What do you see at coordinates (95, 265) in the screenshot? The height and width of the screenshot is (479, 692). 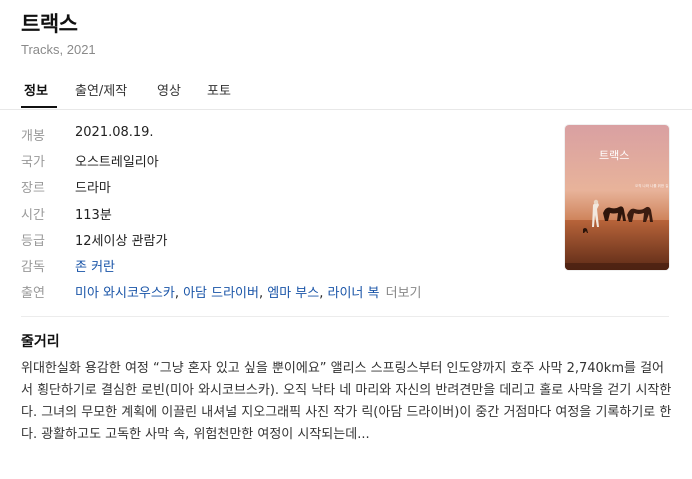 I see `director-link: 존 커란` at bounding box center [95, 265].